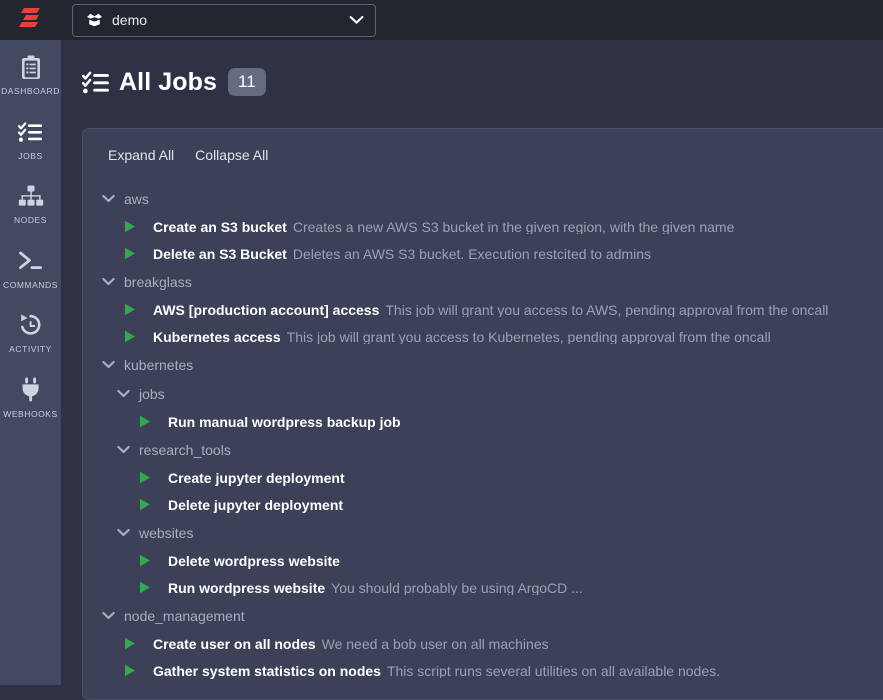  What do you see at coordinates (224, 20) in the screenshot?
I see `project-selector: demo` at bounding box center [224, 20].